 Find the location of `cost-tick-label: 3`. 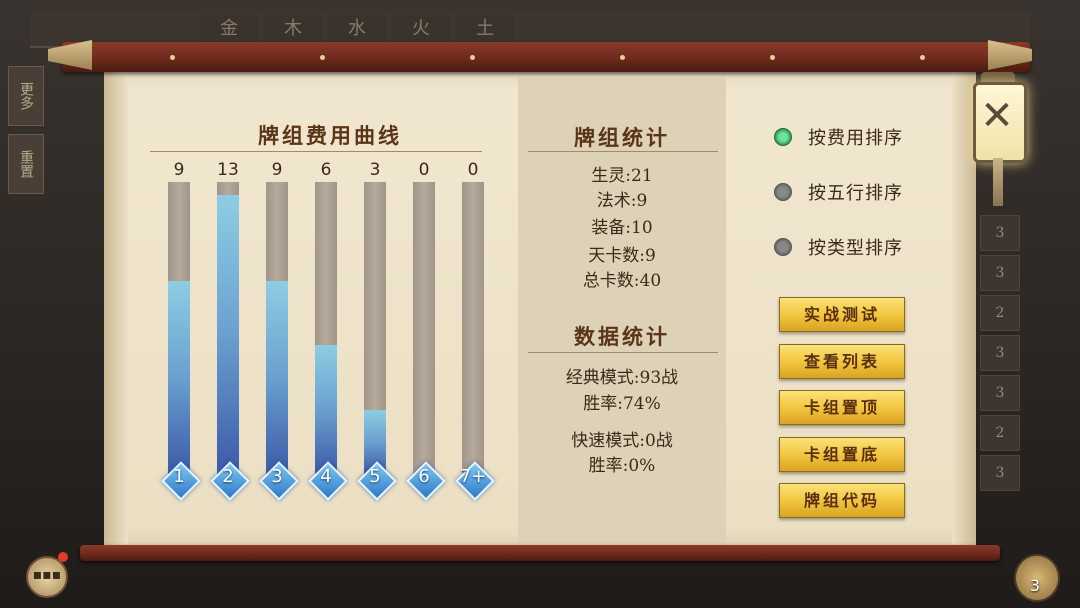

cost-tick-label: 3 is located at coordinates (277, 476).